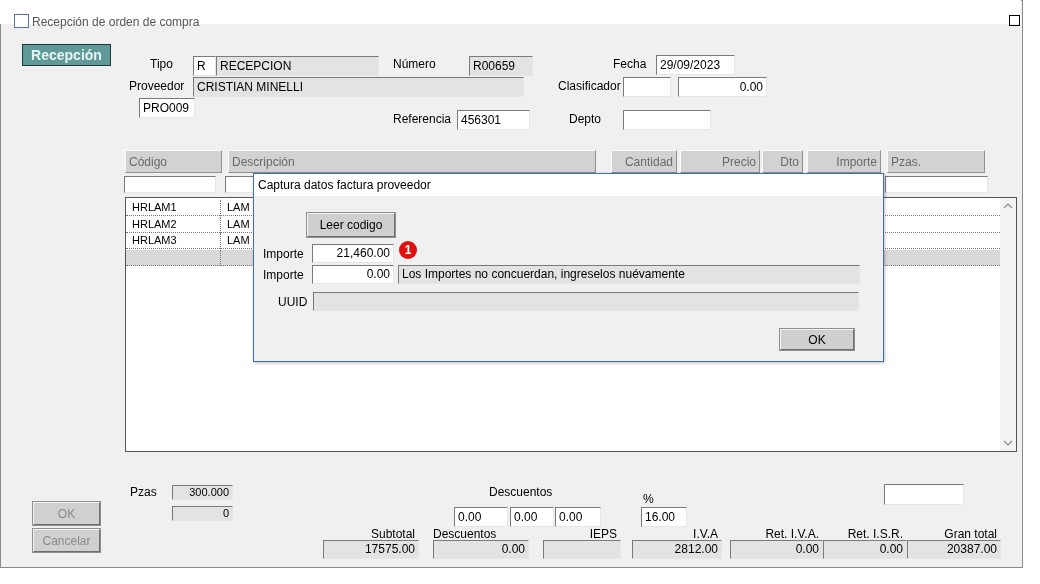 The width and height of the screenshot is (1040, 584). What do you see at coordinates (143, 492) in the screenshot?
I see `field-label: Pzas` at bounding box center [143, 492].